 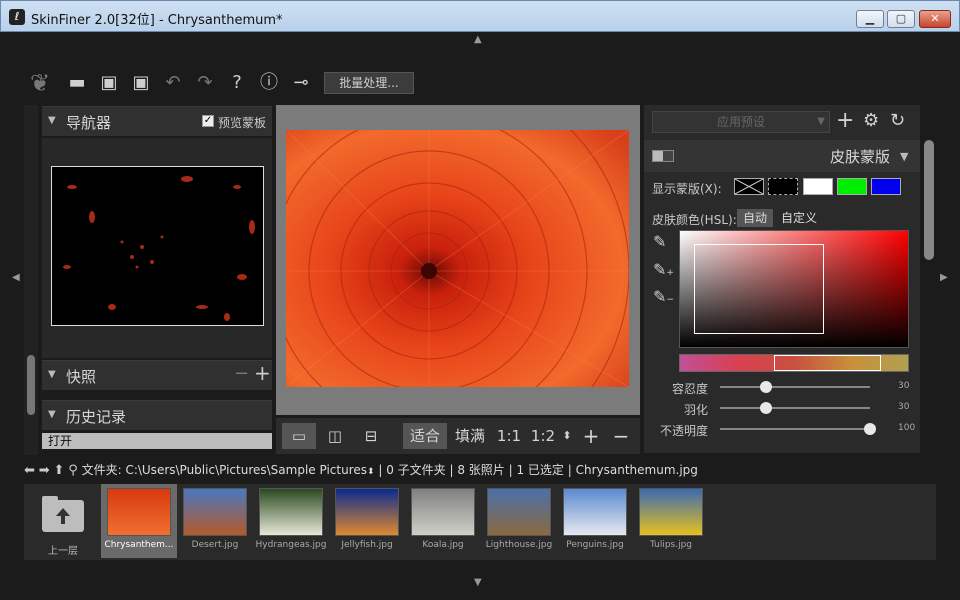 What do you see at coordinates (205, 83) in the screenshot?
I see `redo-icon: ↷` at bounding box center [205, 83].